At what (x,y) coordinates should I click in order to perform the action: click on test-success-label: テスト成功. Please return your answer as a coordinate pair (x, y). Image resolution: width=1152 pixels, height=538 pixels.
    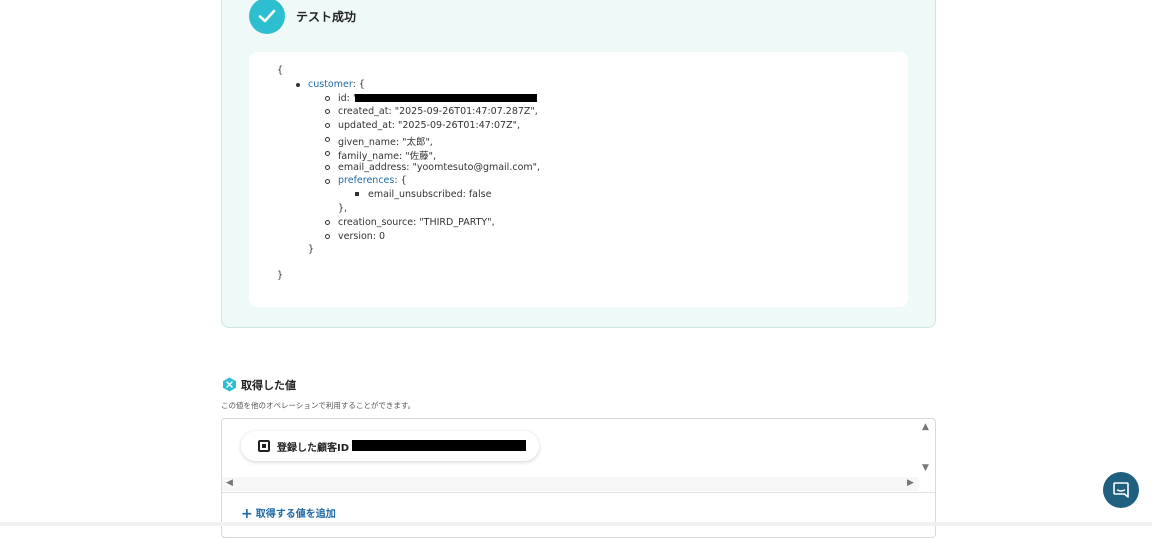
    Looking at the image, I should click on (326, 17).